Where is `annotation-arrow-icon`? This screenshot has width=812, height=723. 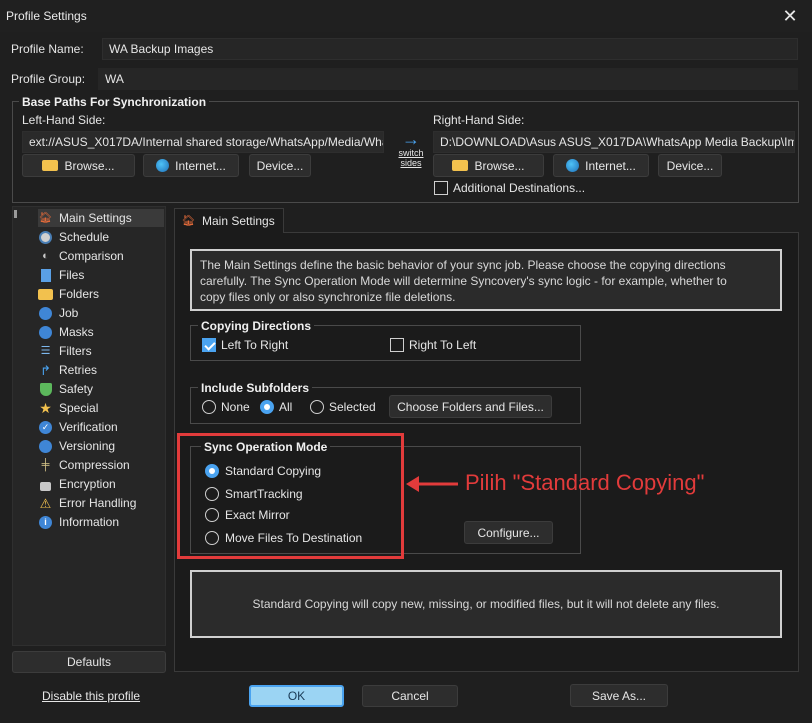
annotation-arrow-icon is located at coordinates (432, 484).